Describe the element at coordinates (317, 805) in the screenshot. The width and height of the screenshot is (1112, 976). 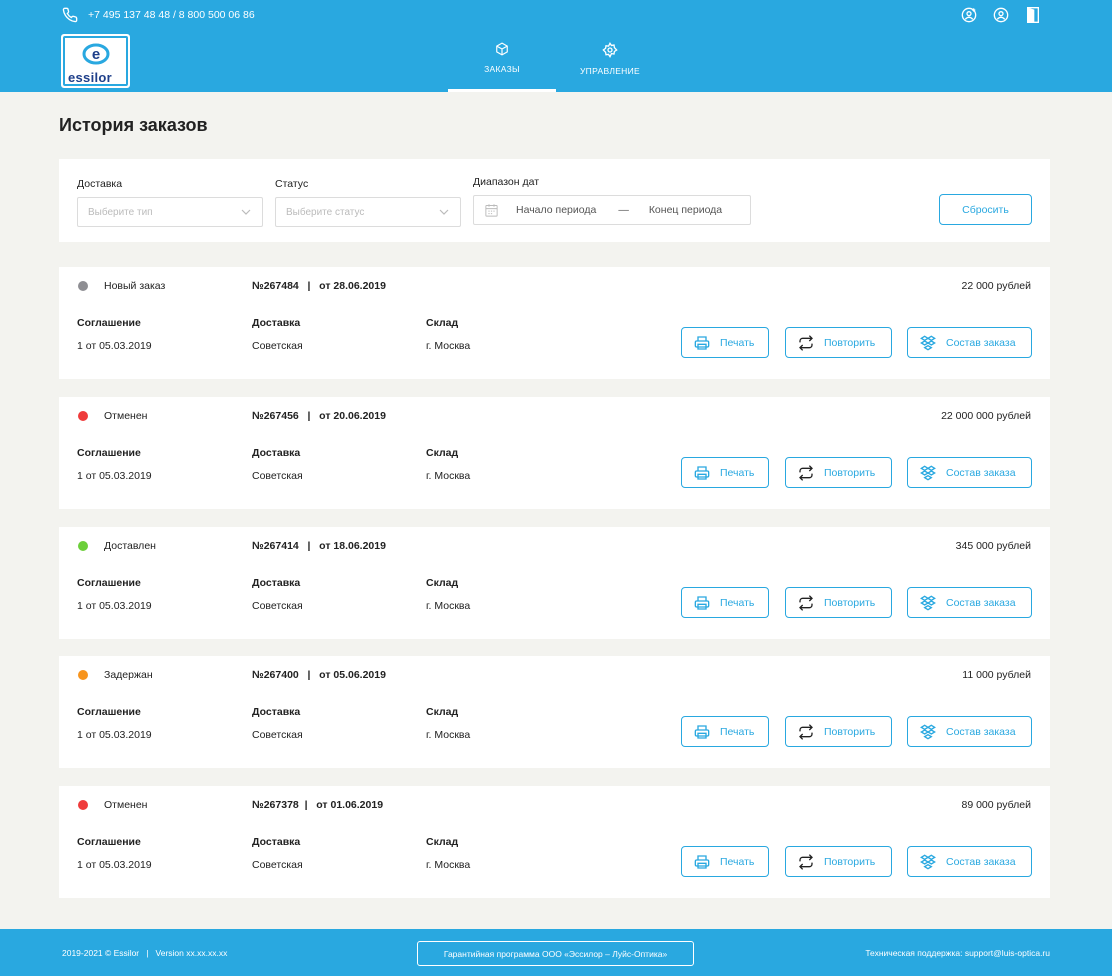
I see `order-number: №267378 | от 01.06.2019` at that location.